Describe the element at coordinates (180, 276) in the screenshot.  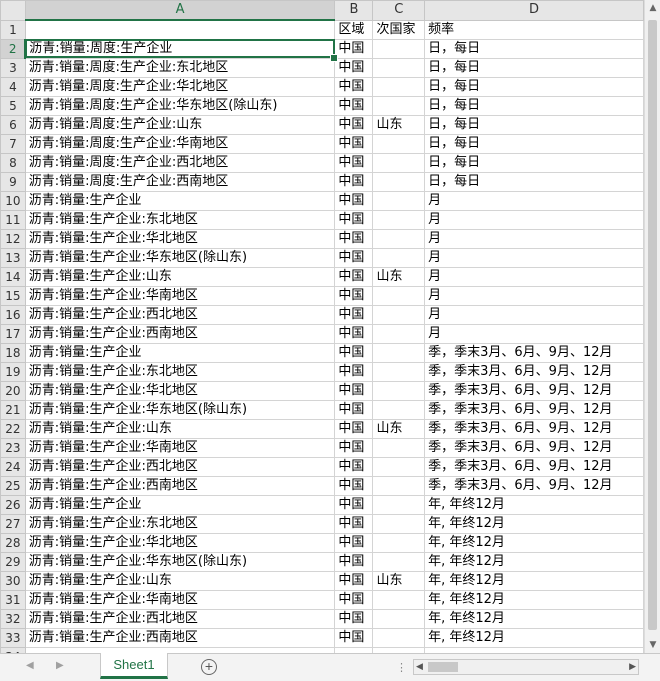
I see `cell-a14: 沥青:销量:生产企业:山东` at that location.